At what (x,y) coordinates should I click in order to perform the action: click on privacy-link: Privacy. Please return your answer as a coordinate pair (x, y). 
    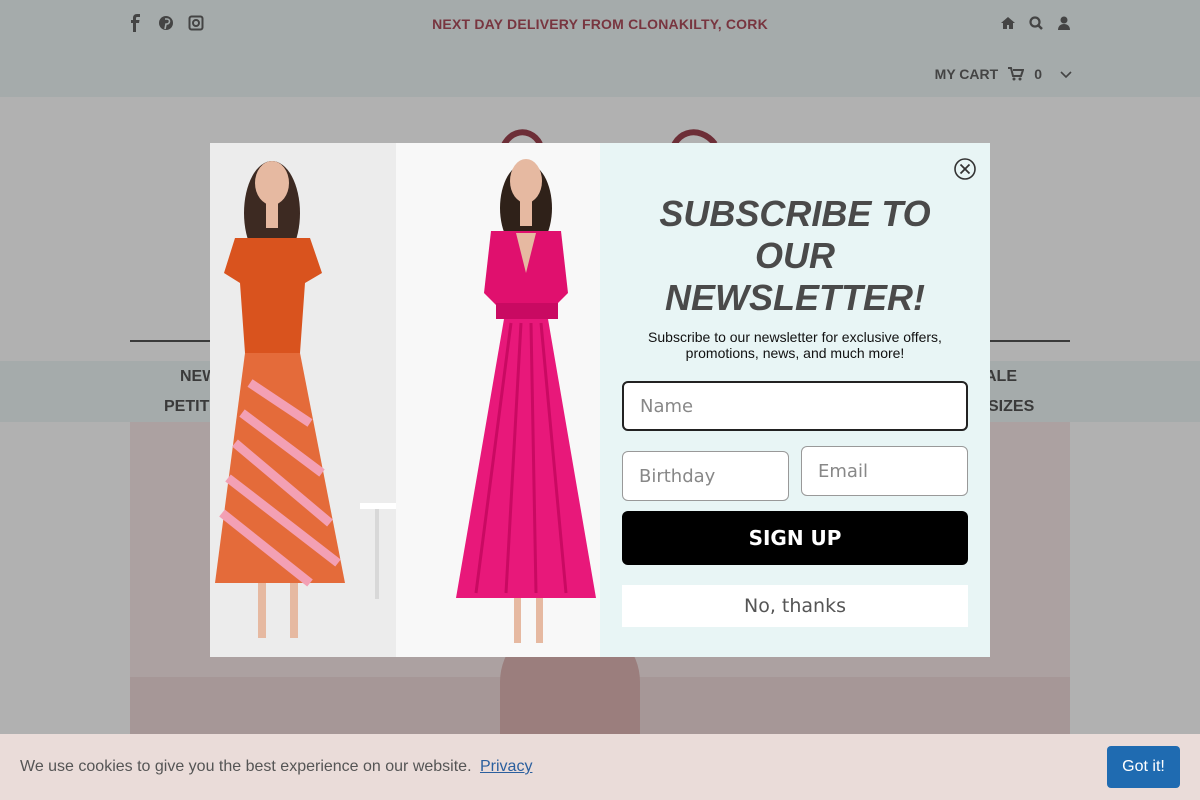
    Looking at the image, I should click on (506, 766).